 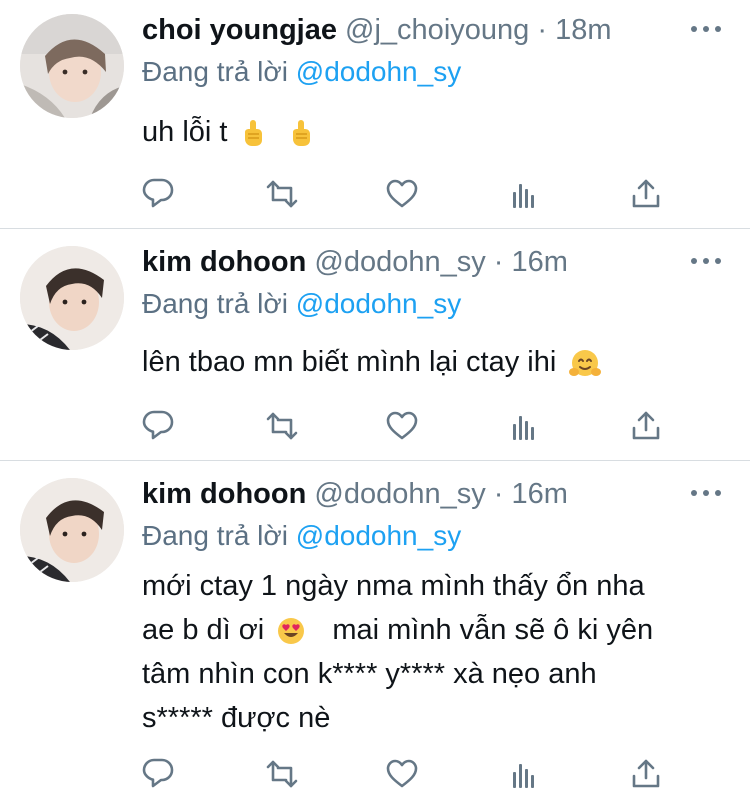 I want to click on tweet-text: lên tbao mn biết mình lại ctay ihi, so click(x=374, y=362).